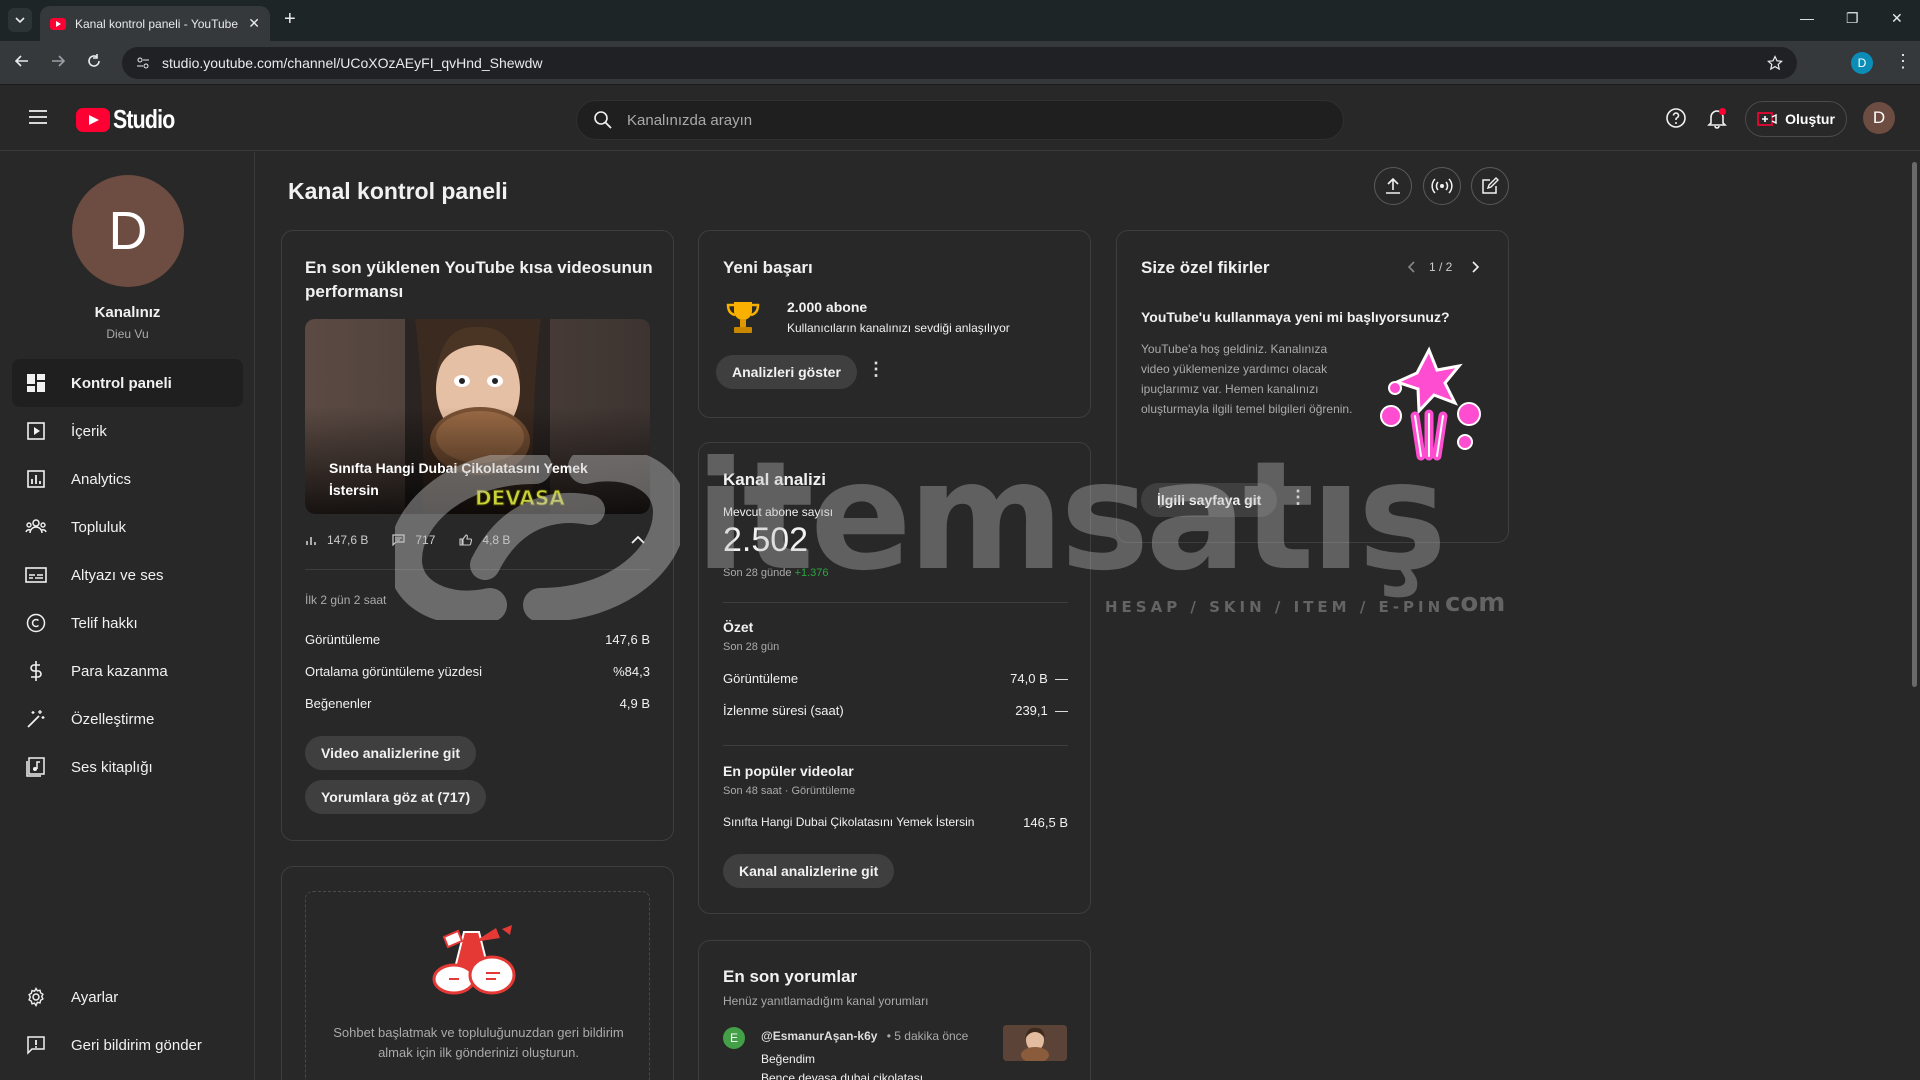 This screenshot has width=1920, height=1080. Describe the element at coordinates (1035, 1043) in the screenshot. I see `comment-video-thumbnail` at that location.